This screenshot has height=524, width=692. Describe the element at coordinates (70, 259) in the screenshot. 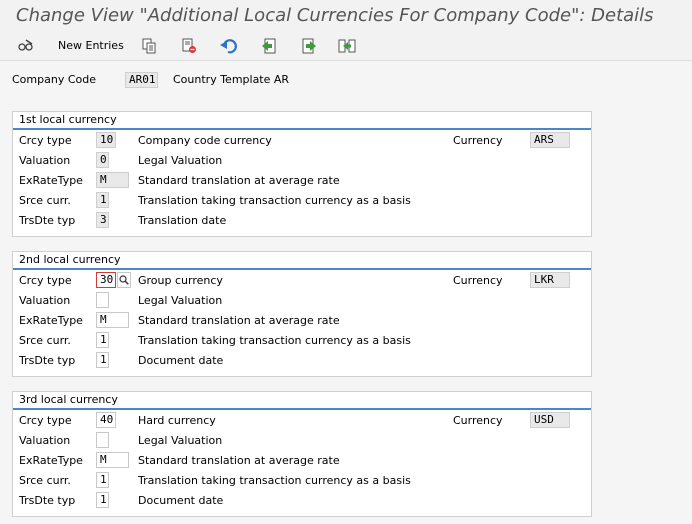

I see `group-title: 2nd local currency` at that location.